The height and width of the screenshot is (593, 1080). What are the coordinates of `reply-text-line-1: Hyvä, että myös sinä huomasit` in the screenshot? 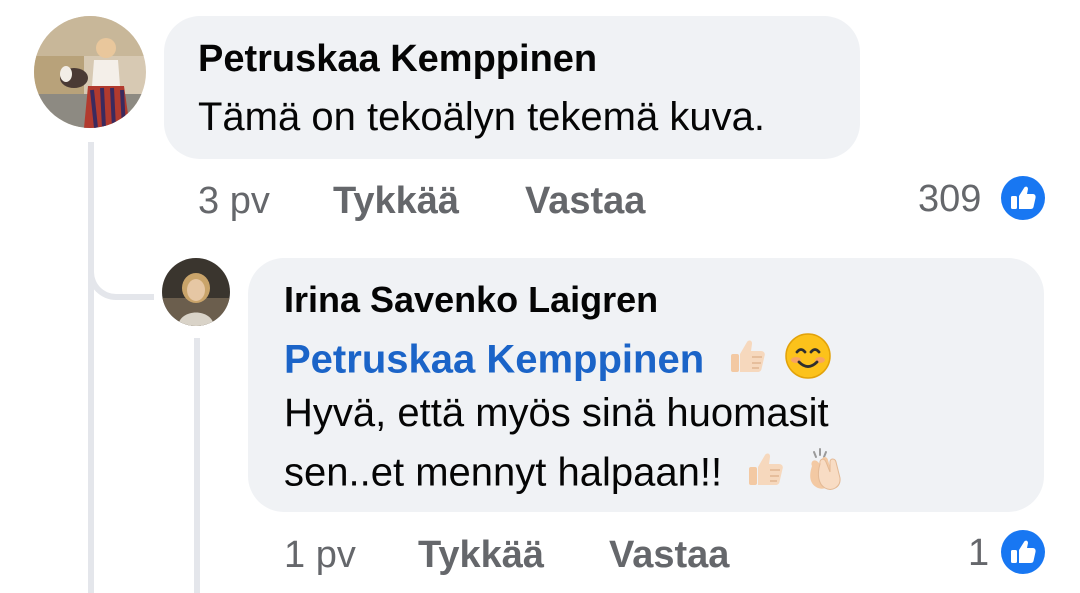 It's located at (556, 413).